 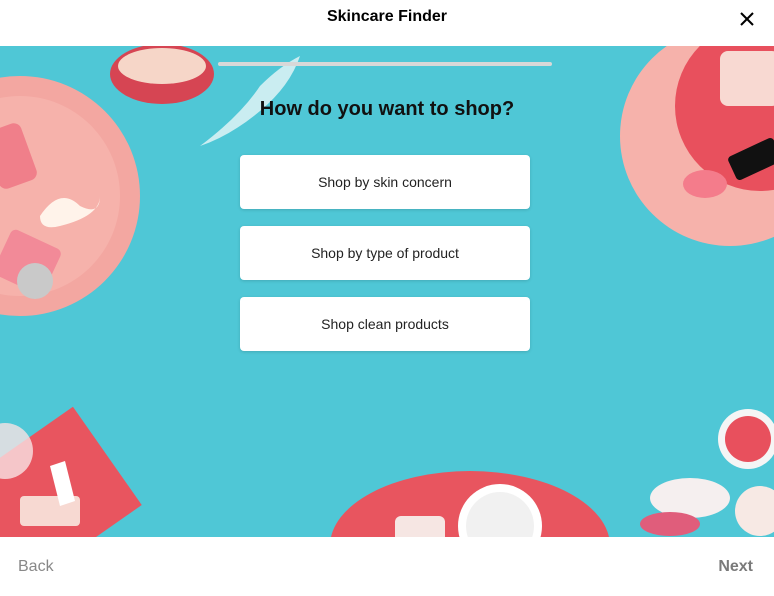 I want to click on option-skin-concern: Shop by skin concern, so click(x=385, y=182).